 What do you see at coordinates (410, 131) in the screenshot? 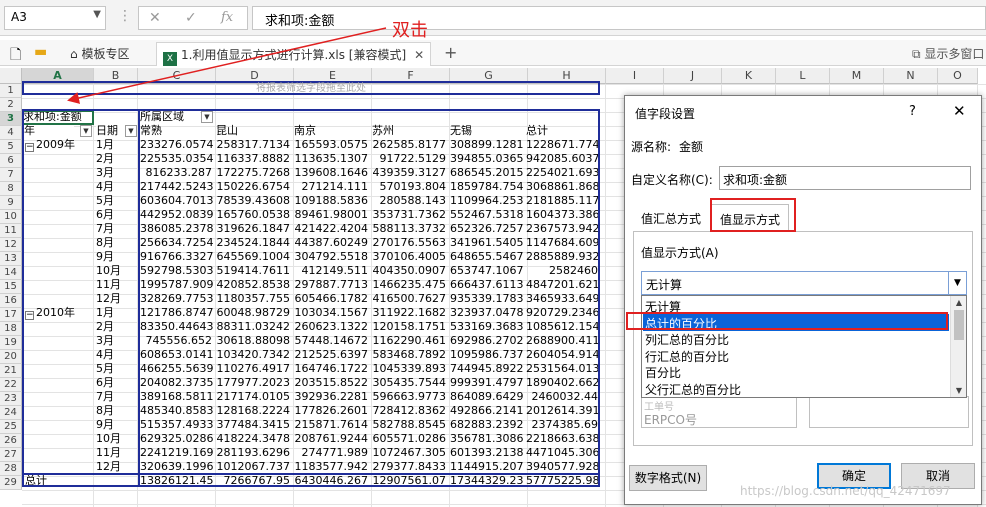
I see `pivot-column-header: 苏州` at bounding box center [410, 131].